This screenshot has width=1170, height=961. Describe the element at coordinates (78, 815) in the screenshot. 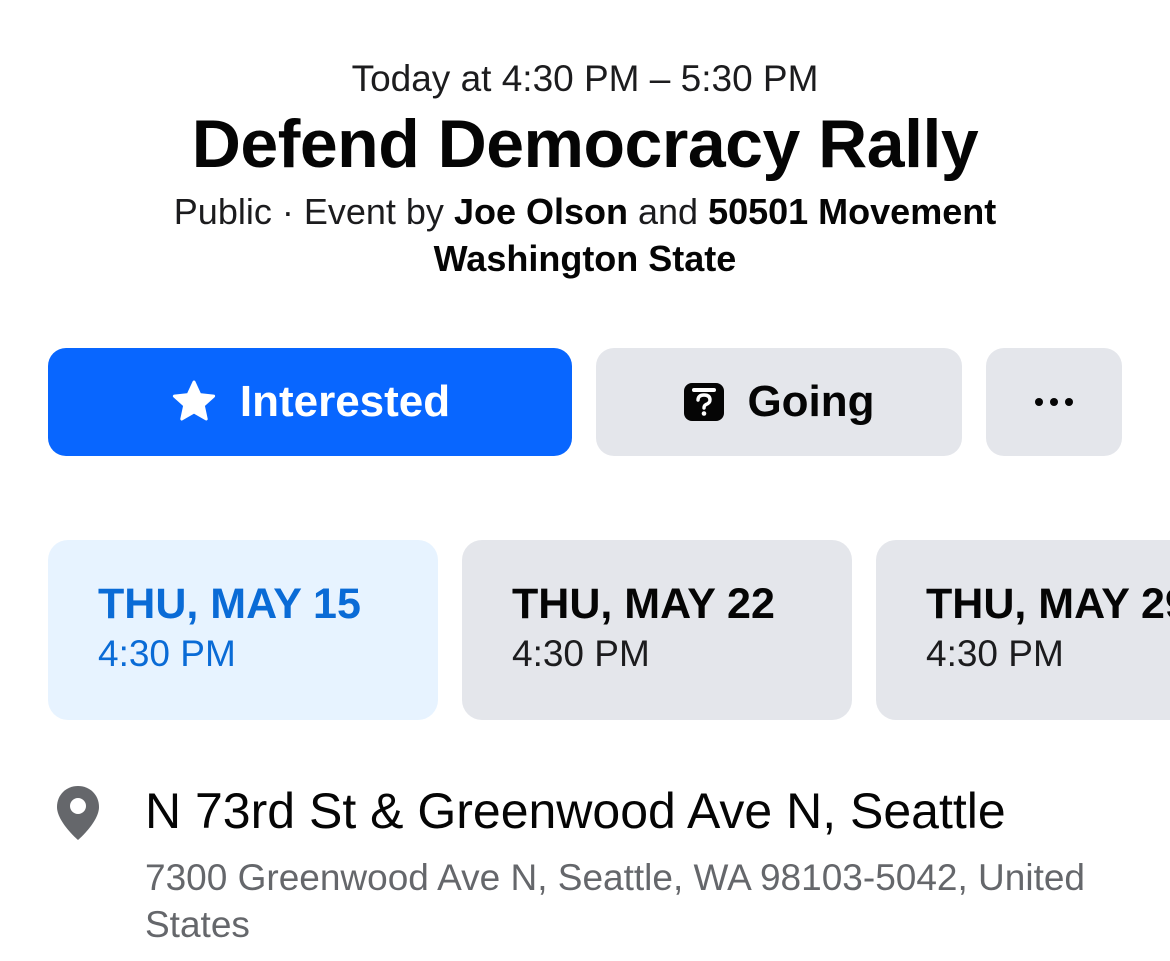

I see `map-pin-icon` at that location.